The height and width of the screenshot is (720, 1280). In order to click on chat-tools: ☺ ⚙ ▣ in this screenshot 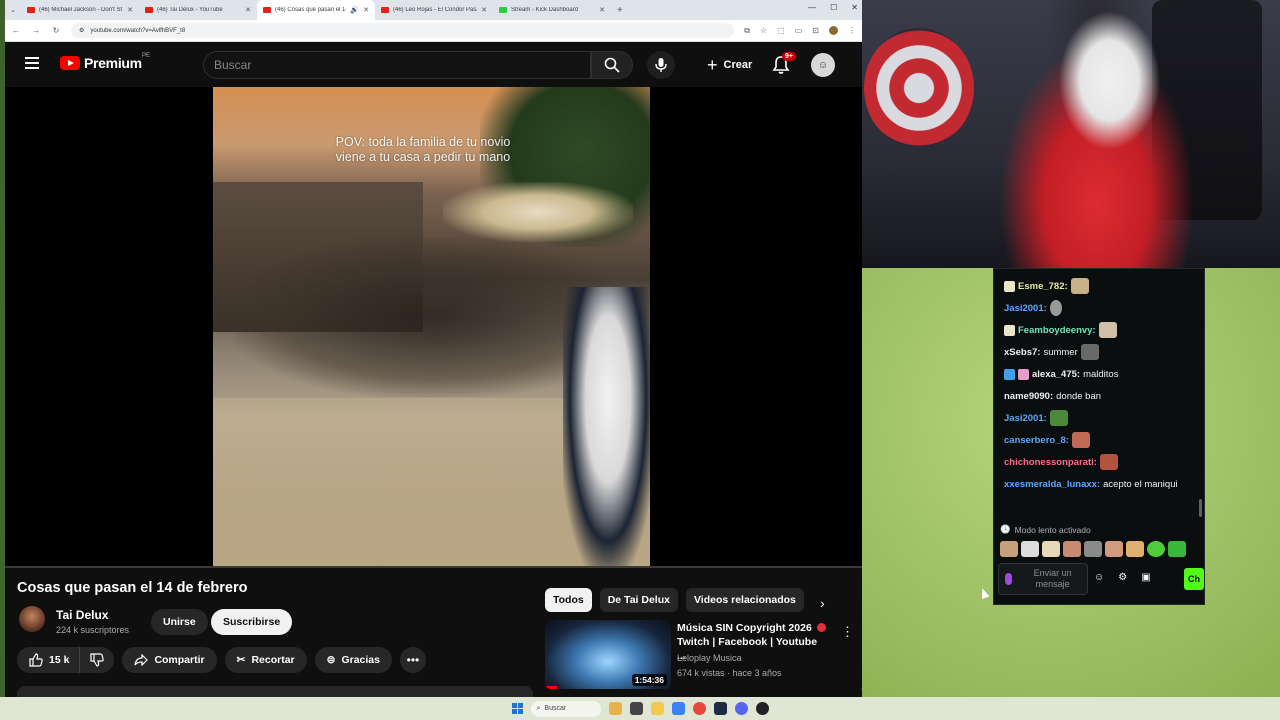, I will do `click(1122, 577)`.